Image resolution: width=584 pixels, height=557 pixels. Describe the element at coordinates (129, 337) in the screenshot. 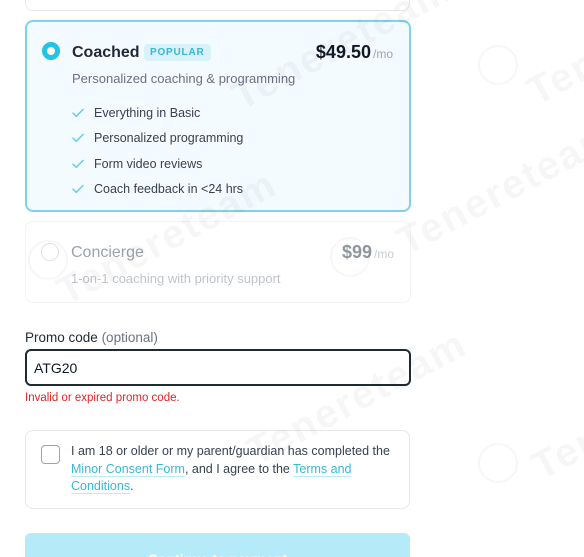

I see `promo-optional-hint: (optional)` at that location.